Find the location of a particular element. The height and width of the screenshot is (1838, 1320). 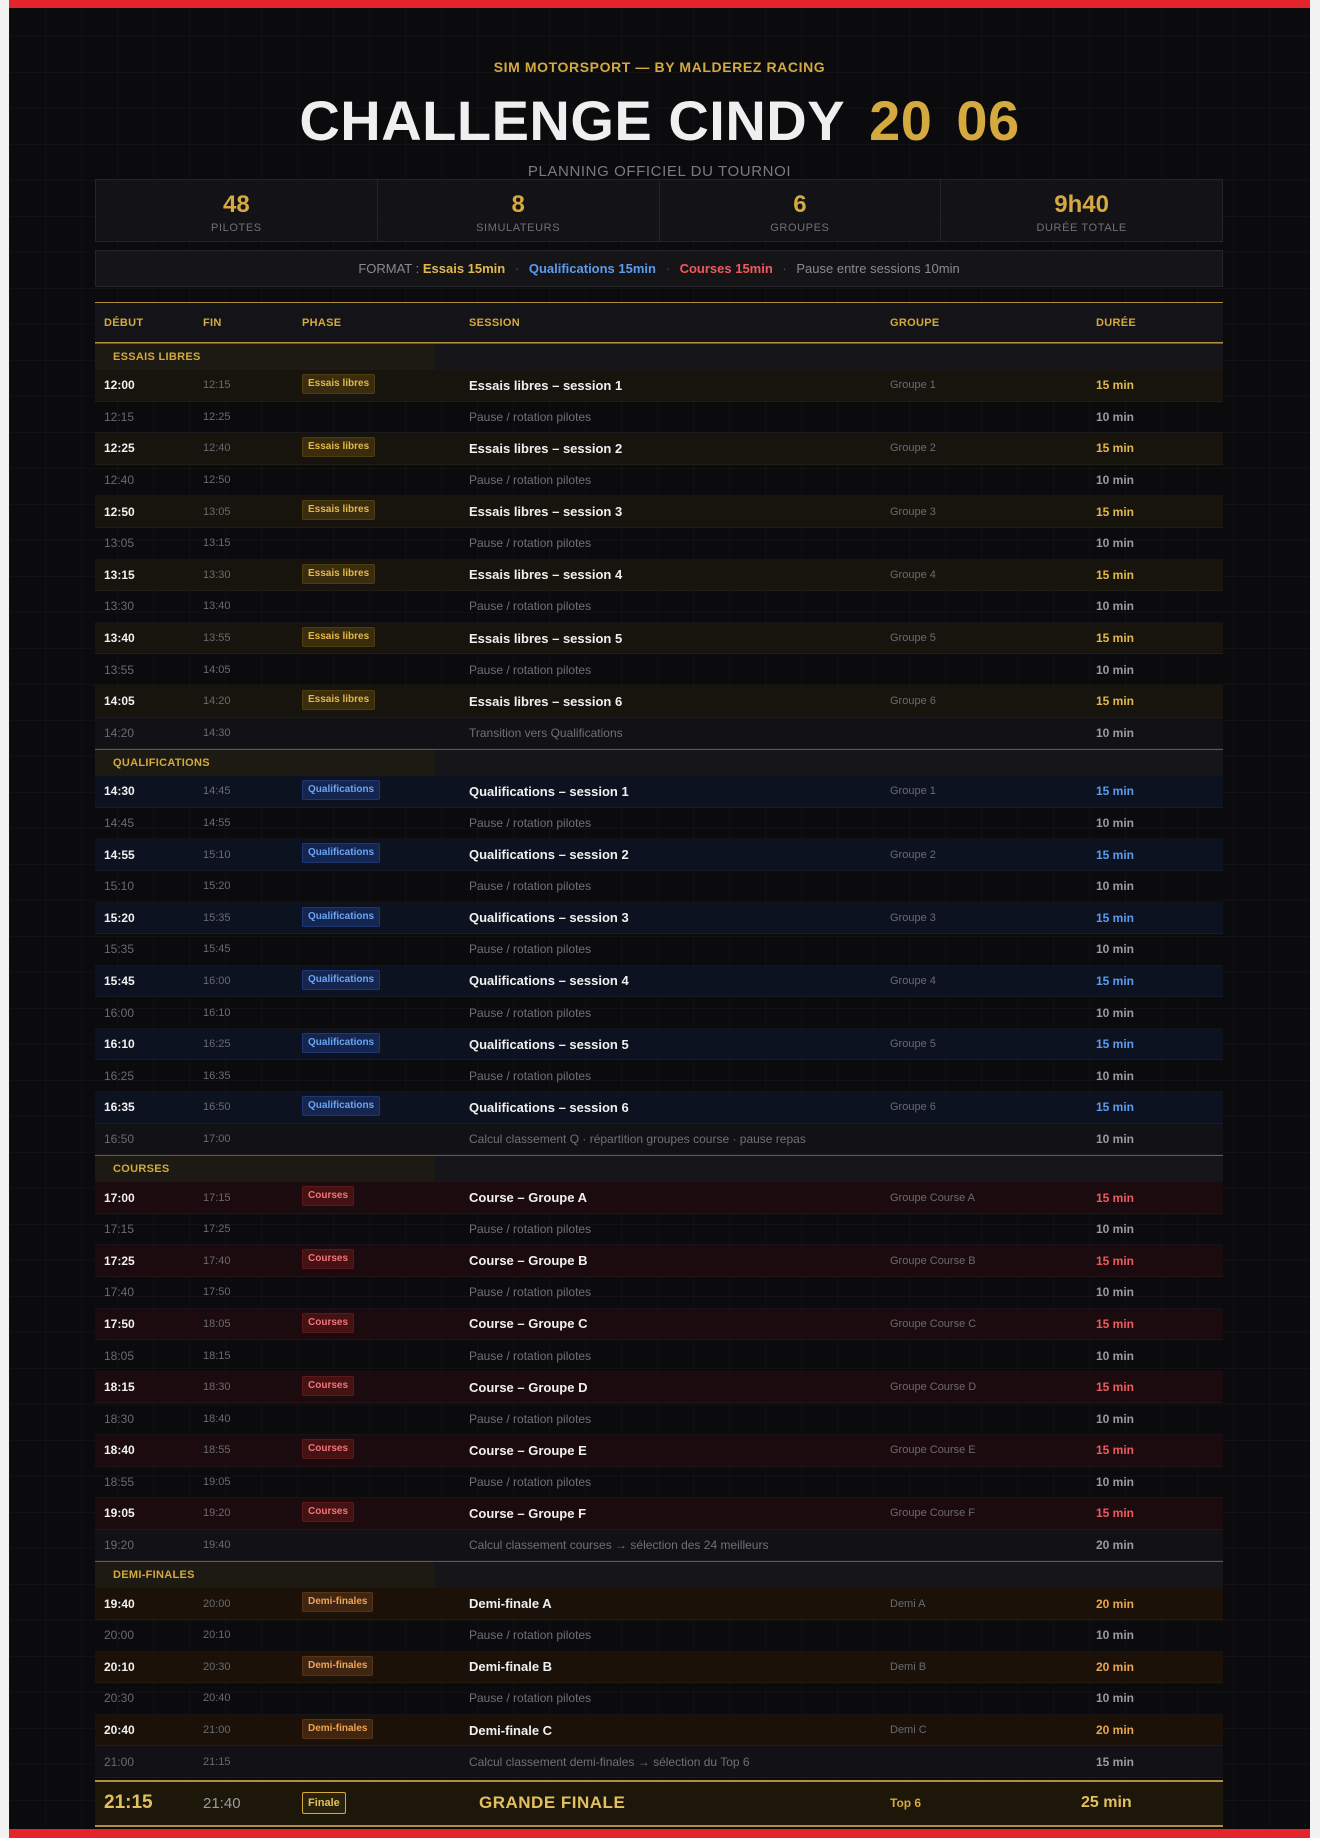

start-time: 20:40 is located at coordinates (119, 1730).